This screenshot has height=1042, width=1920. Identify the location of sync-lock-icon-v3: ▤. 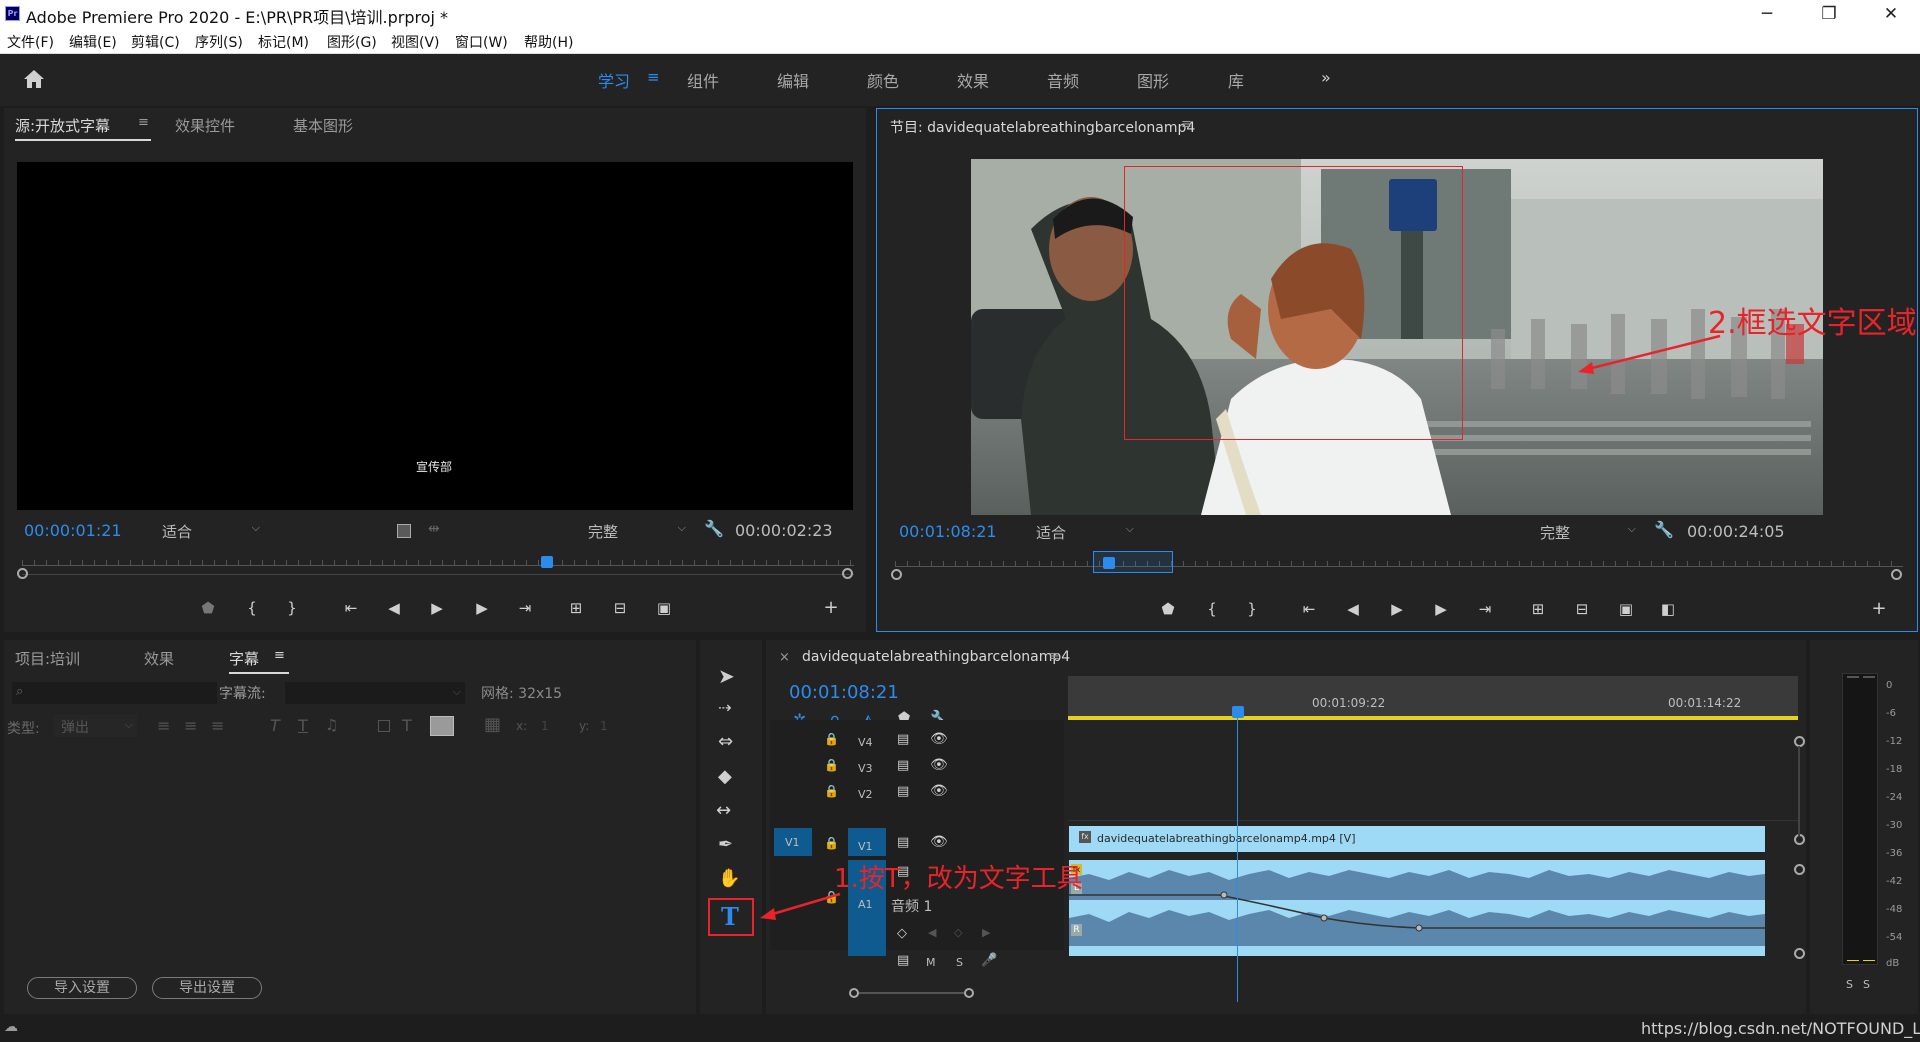
(903, 765).